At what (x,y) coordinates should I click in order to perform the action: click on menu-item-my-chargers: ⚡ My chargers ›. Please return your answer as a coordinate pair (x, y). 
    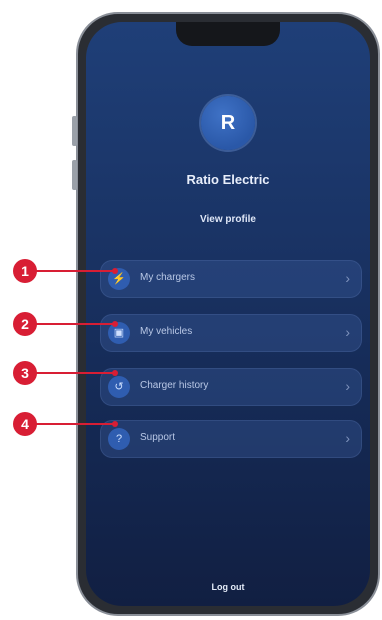
    Looking at the image, I should click on (231, 279).